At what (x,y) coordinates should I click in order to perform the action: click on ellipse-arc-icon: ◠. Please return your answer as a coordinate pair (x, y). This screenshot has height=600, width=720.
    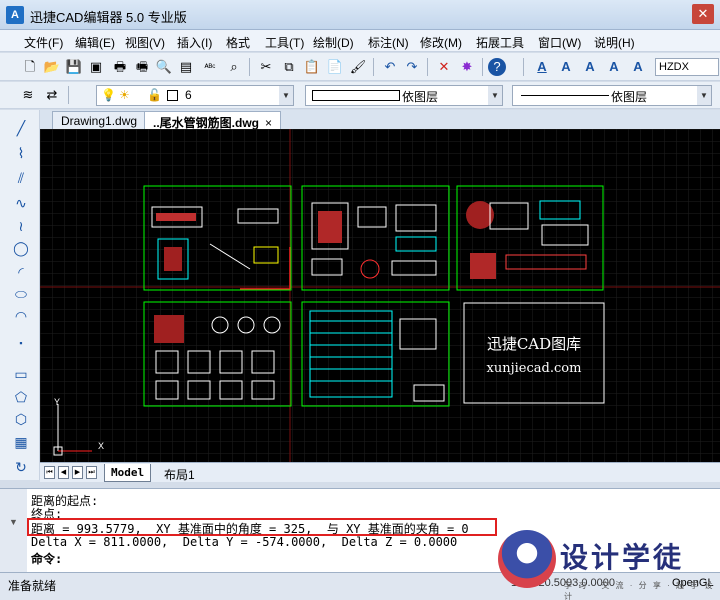
    Looking at the image, I should click on (21, 316).